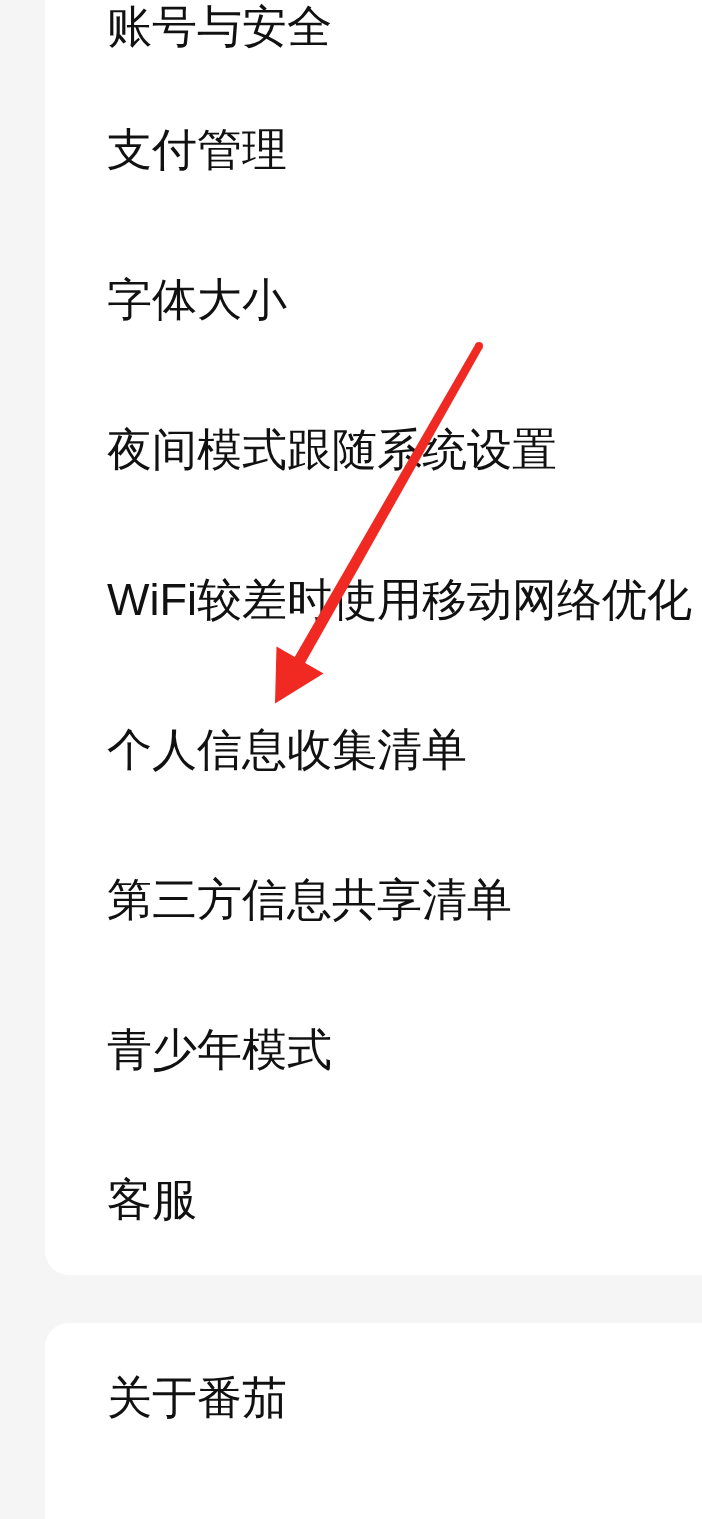 Image resolution: width=702 pixels, height=1519 pixels. What do you see at coordinates (219, 1050) in the screenshot?
I see `settings-item: 青少年模式` at bounding box center [219, 1050].